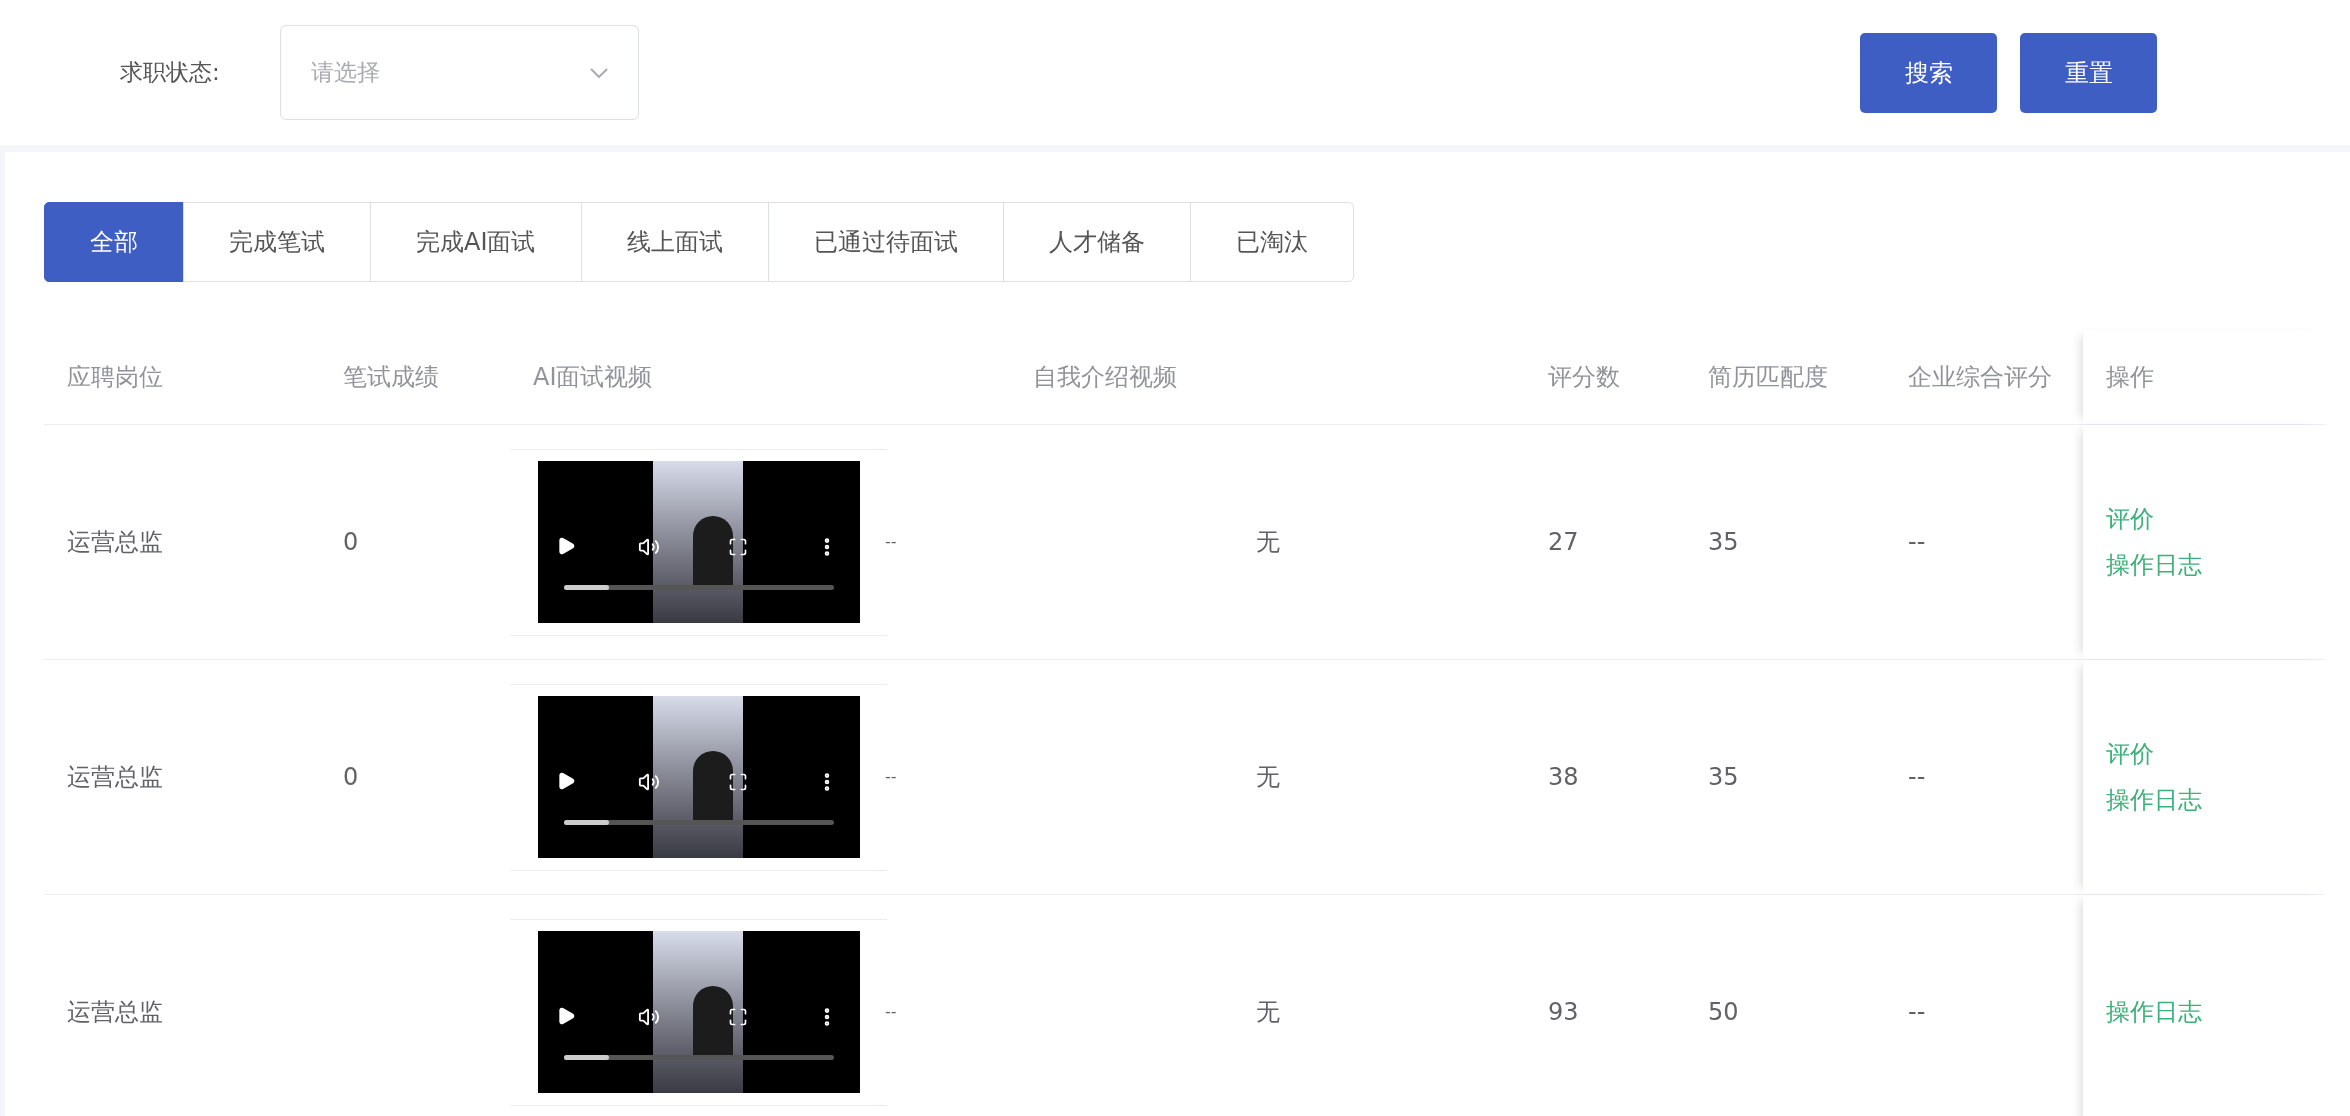 The height and width of the screenshot is (1116, 2350). I want to click on filter-label: 求职状态:, so click(170, 73).